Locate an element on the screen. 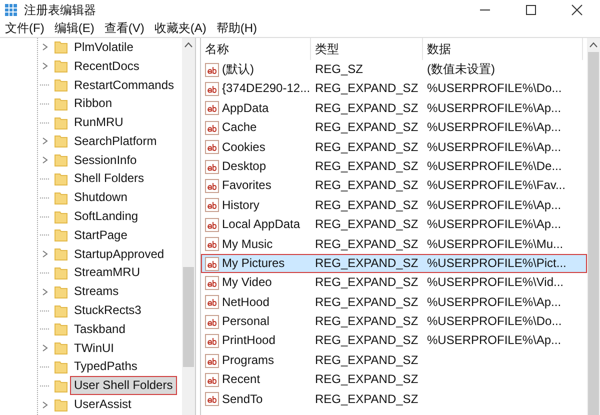  table-row: Programs REG_EXPAND_SZ is located at coordinates (394, 360).